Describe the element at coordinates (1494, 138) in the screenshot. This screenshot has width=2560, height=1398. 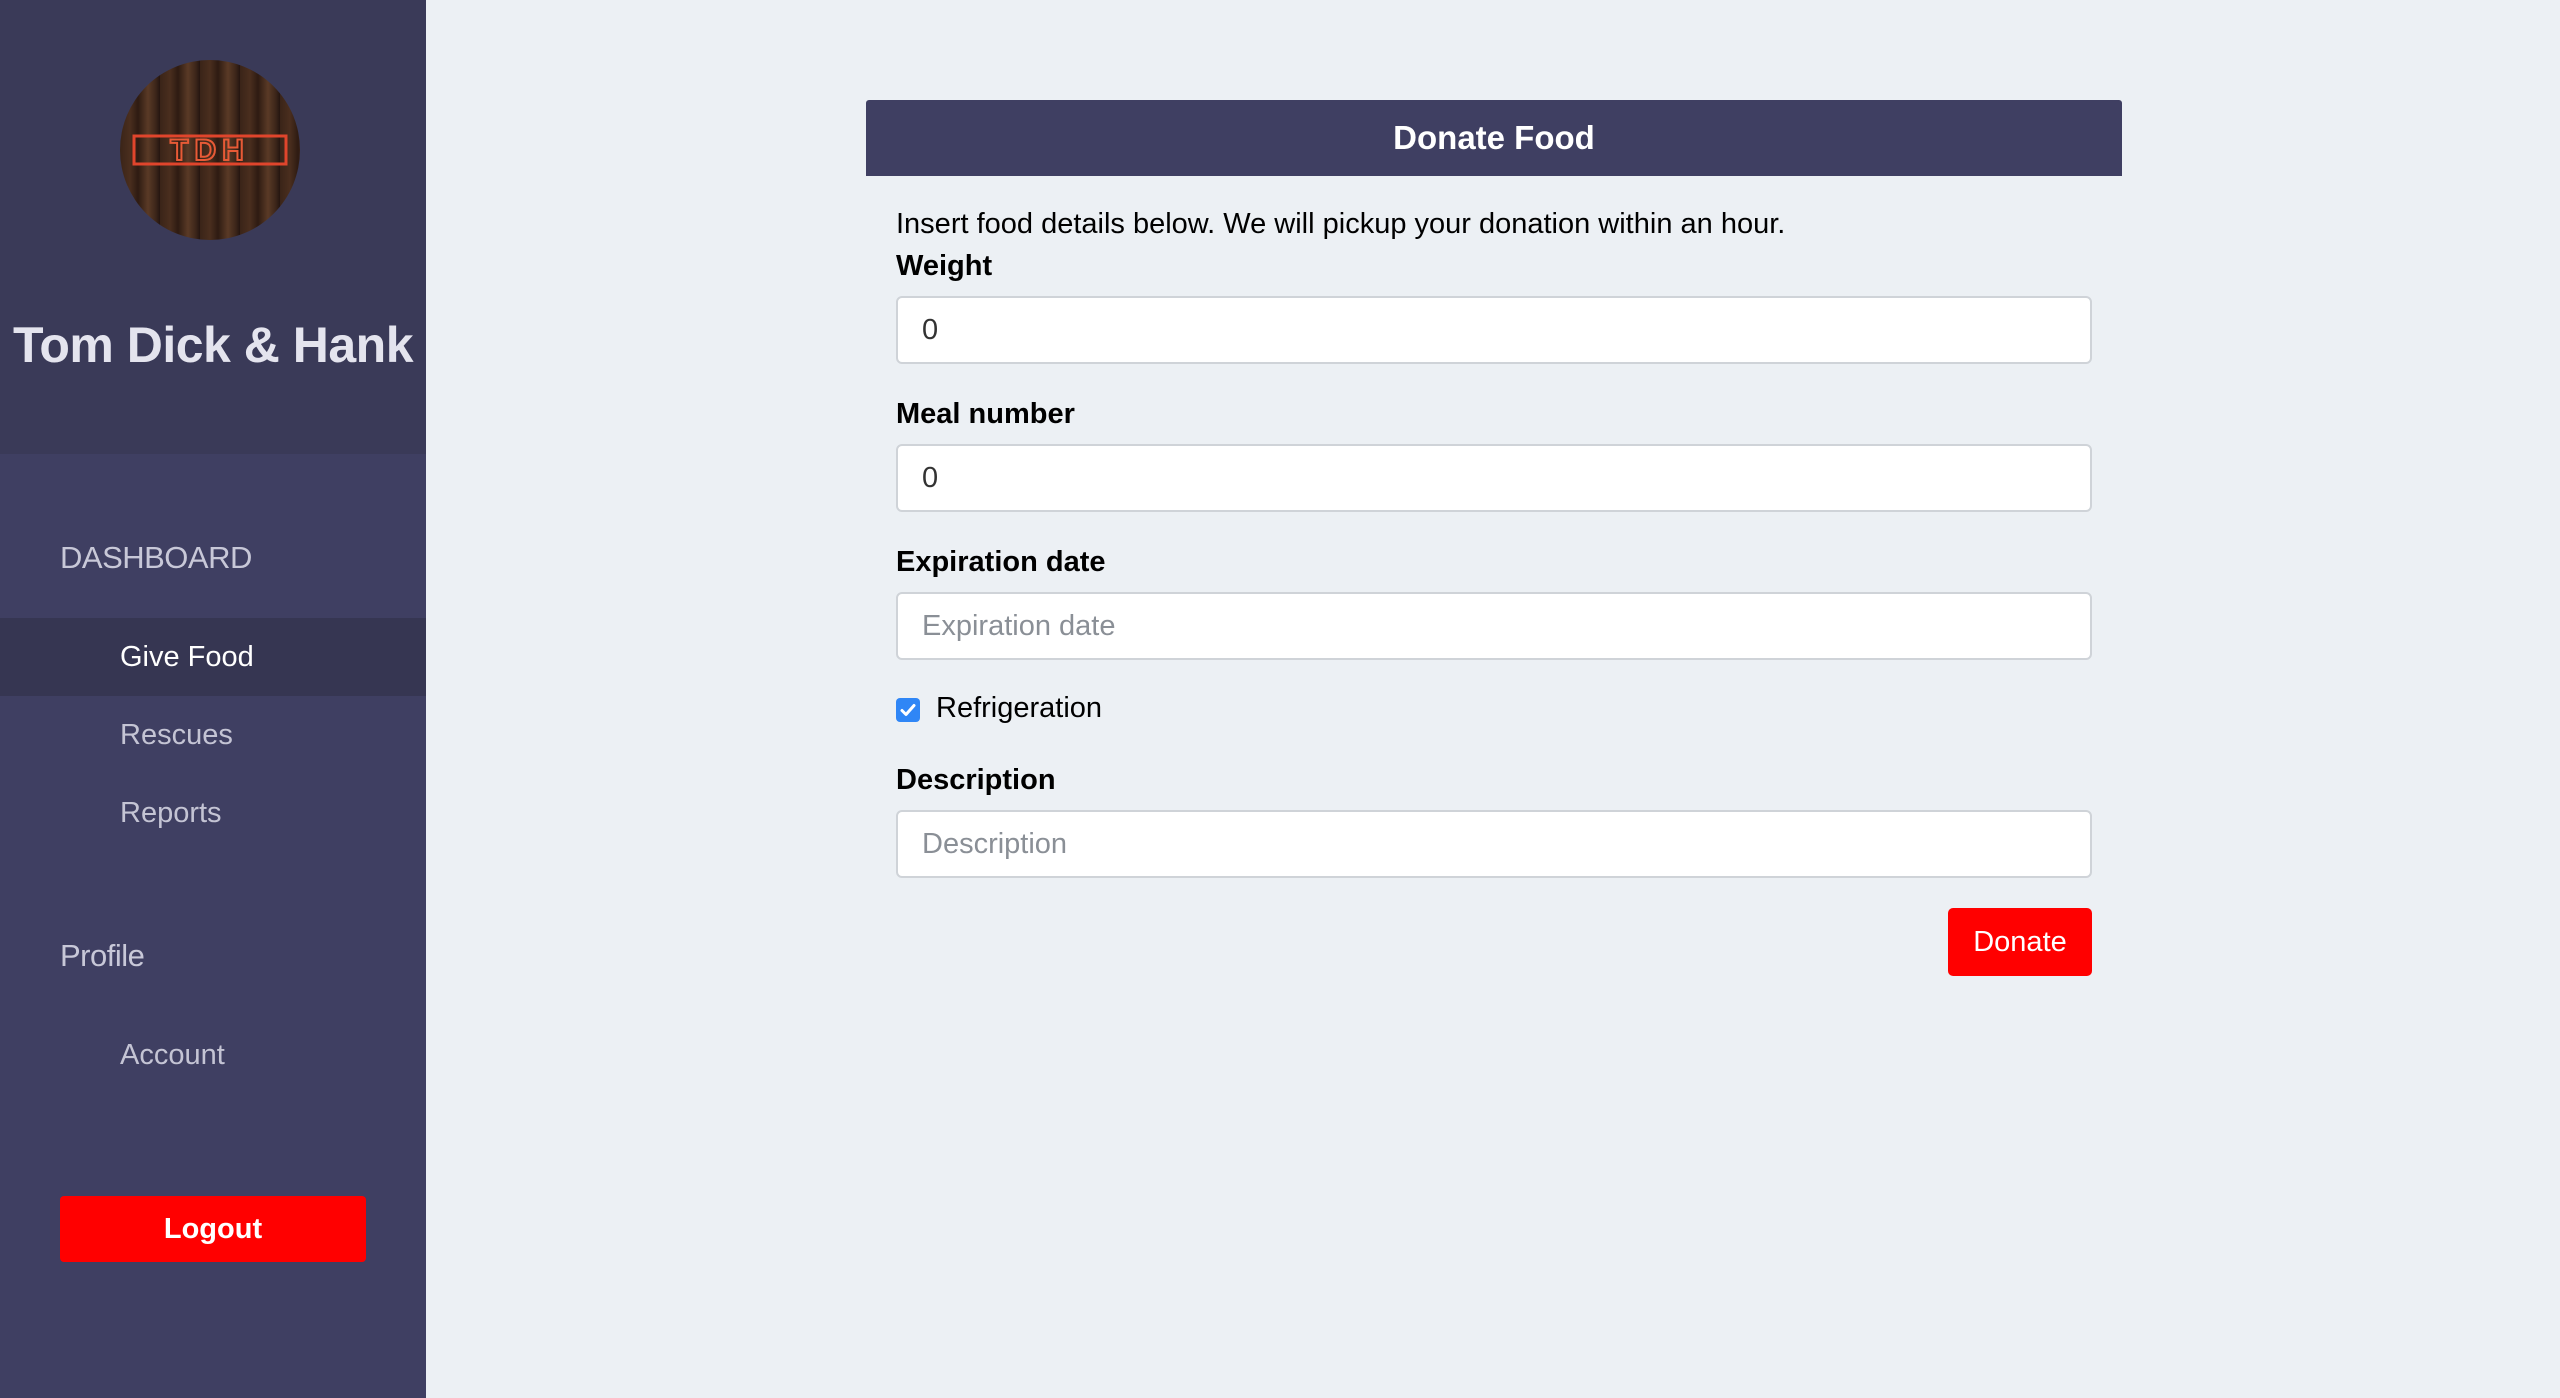
I see `donate-food-header: Donate Food` at that location.